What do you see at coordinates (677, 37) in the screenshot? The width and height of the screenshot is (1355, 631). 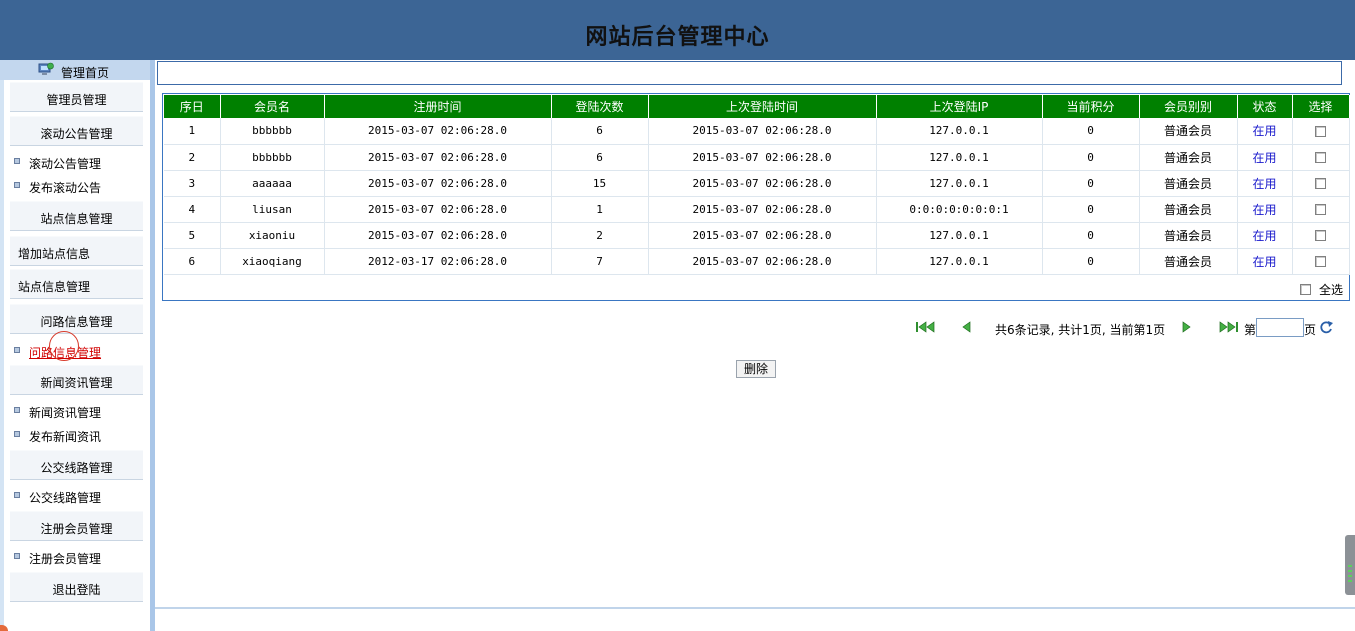 I see `page-title: 网站后台管理中心` at bounding box center [677, 37].